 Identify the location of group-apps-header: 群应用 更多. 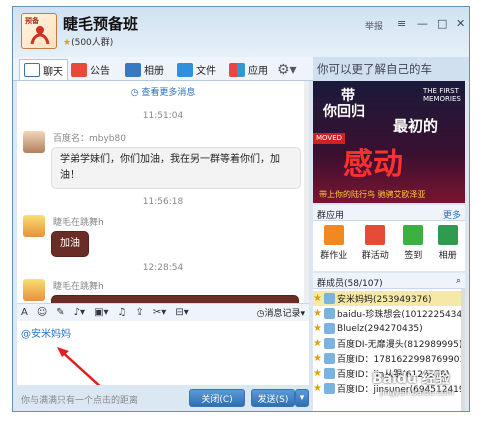
(389, 213).